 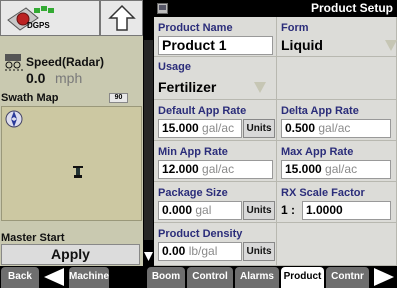 I want to click on form-value: Liquid, so click(x=302, y=45).